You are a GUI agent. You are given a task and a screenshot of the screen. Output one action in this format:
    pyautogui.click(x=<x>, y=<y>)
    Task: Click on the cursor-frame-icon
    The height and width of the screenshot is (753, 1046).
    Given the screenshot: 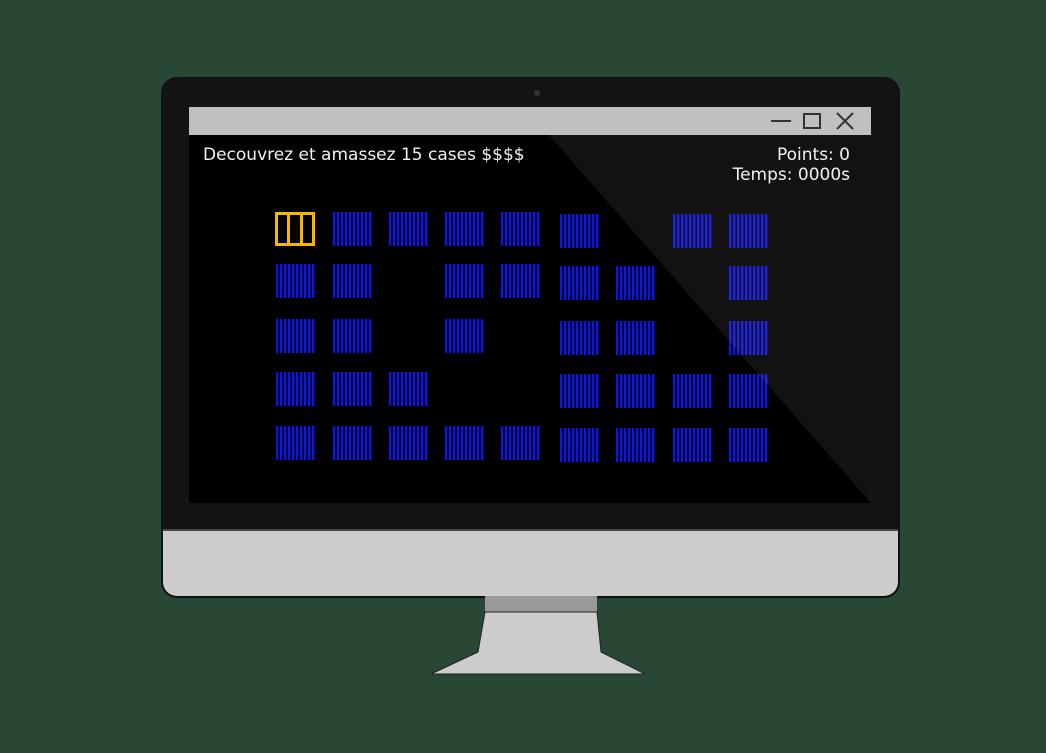 What is the action you would take?
    pyautogui.click(x=295, y=229)
    